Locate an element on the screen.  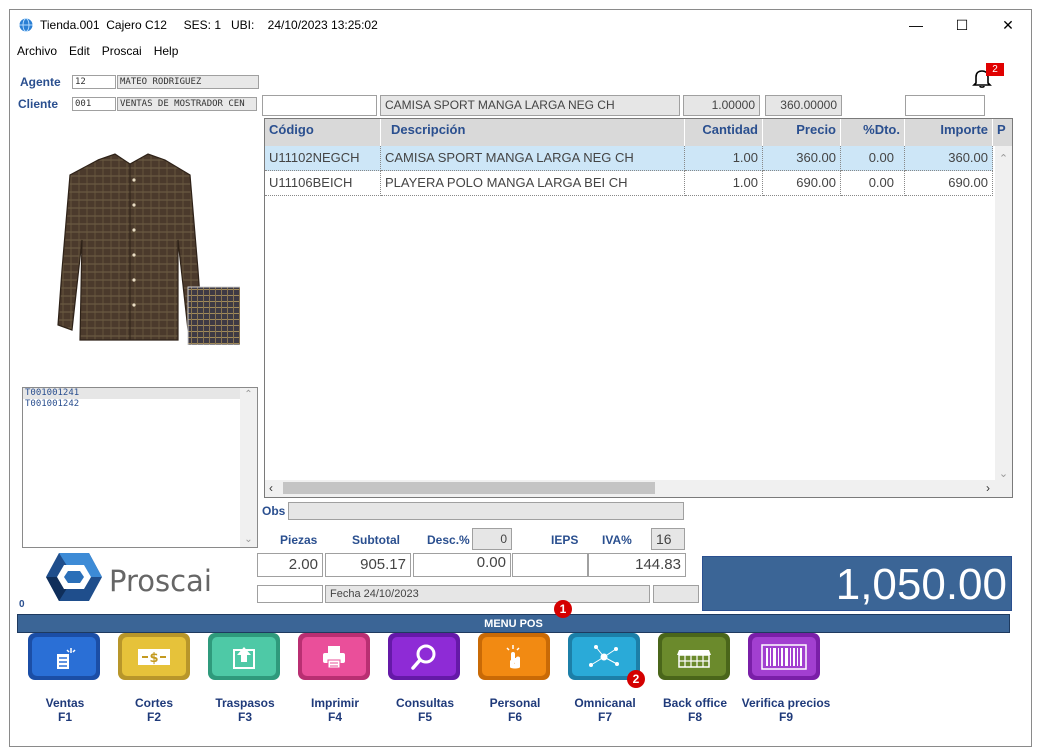
sales-icon is located at coordinates (66, 658).